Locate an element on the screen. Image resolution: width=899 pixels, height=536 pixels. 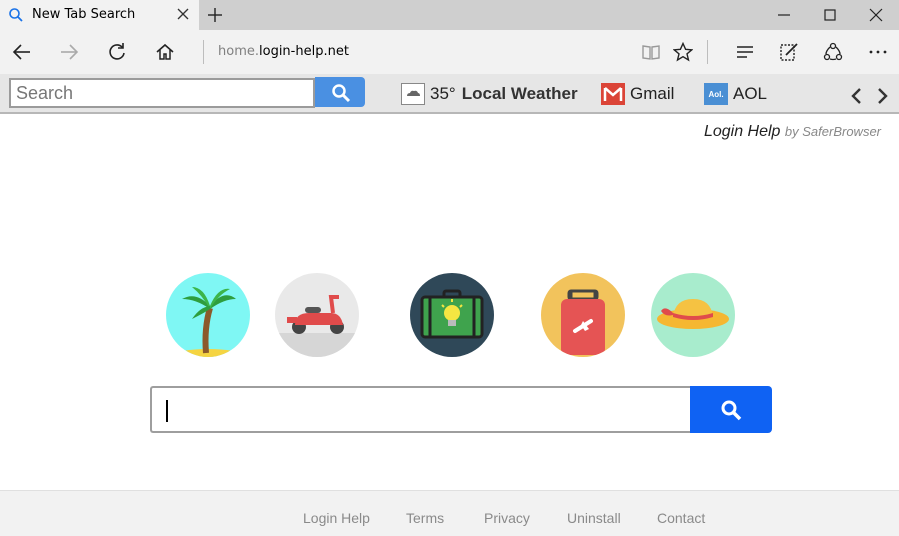
web-note-icon is located at coordinates (789, 52).